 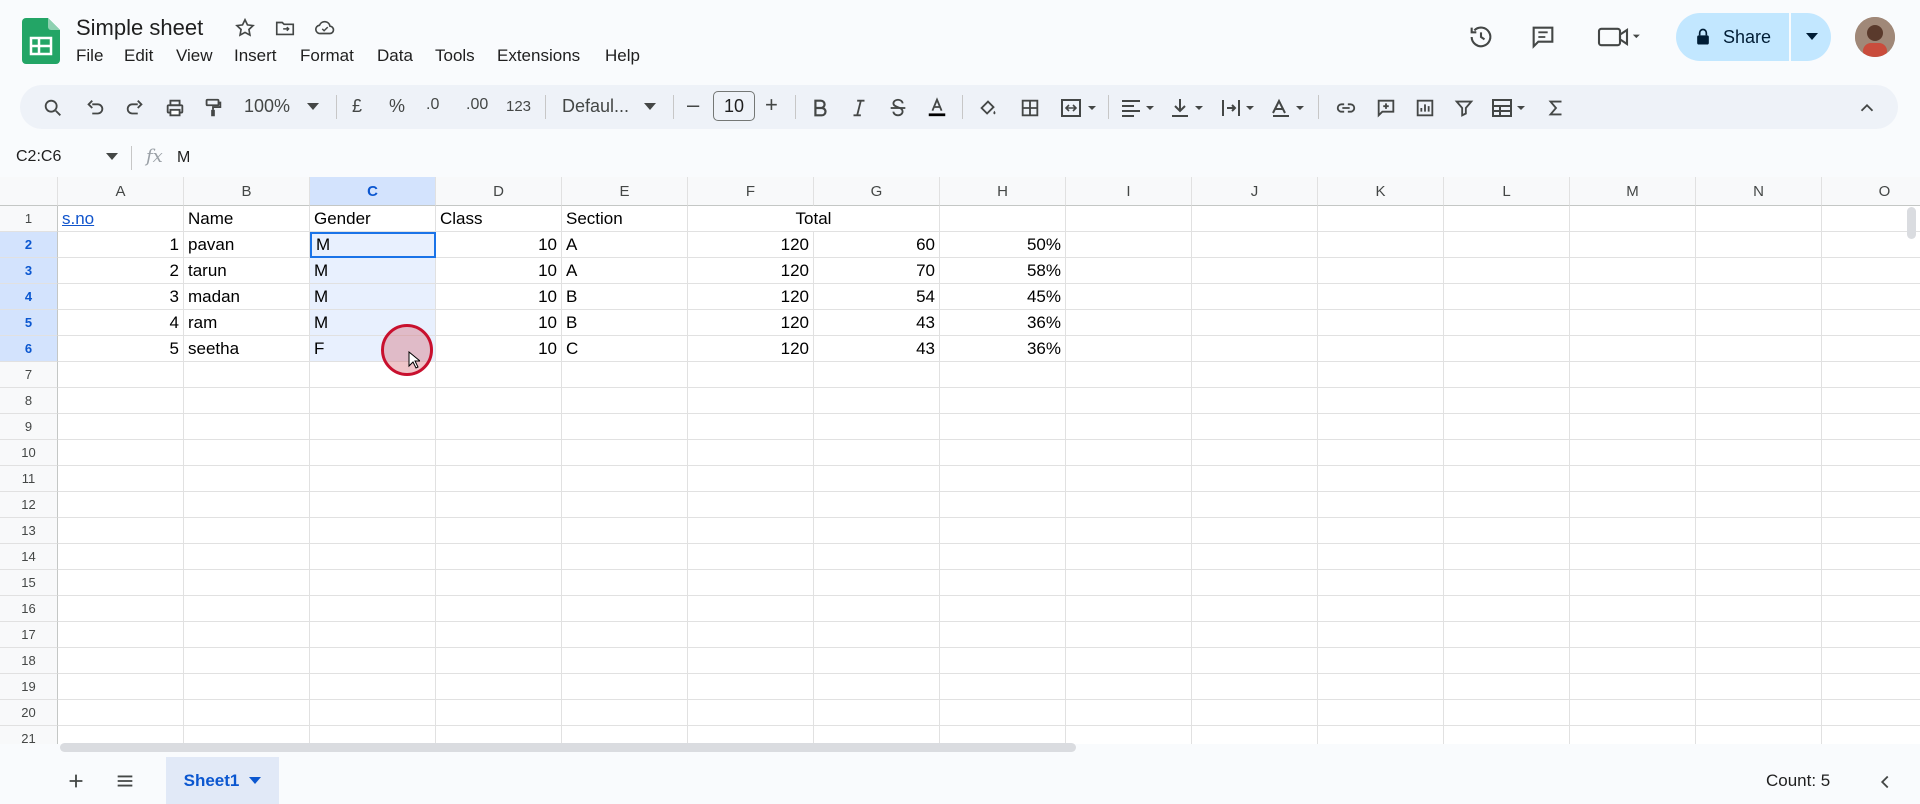 What do you see at coordinates (194, 56) in the screenshot?
I see `menu-view: View` at bounding box center [194, 56].